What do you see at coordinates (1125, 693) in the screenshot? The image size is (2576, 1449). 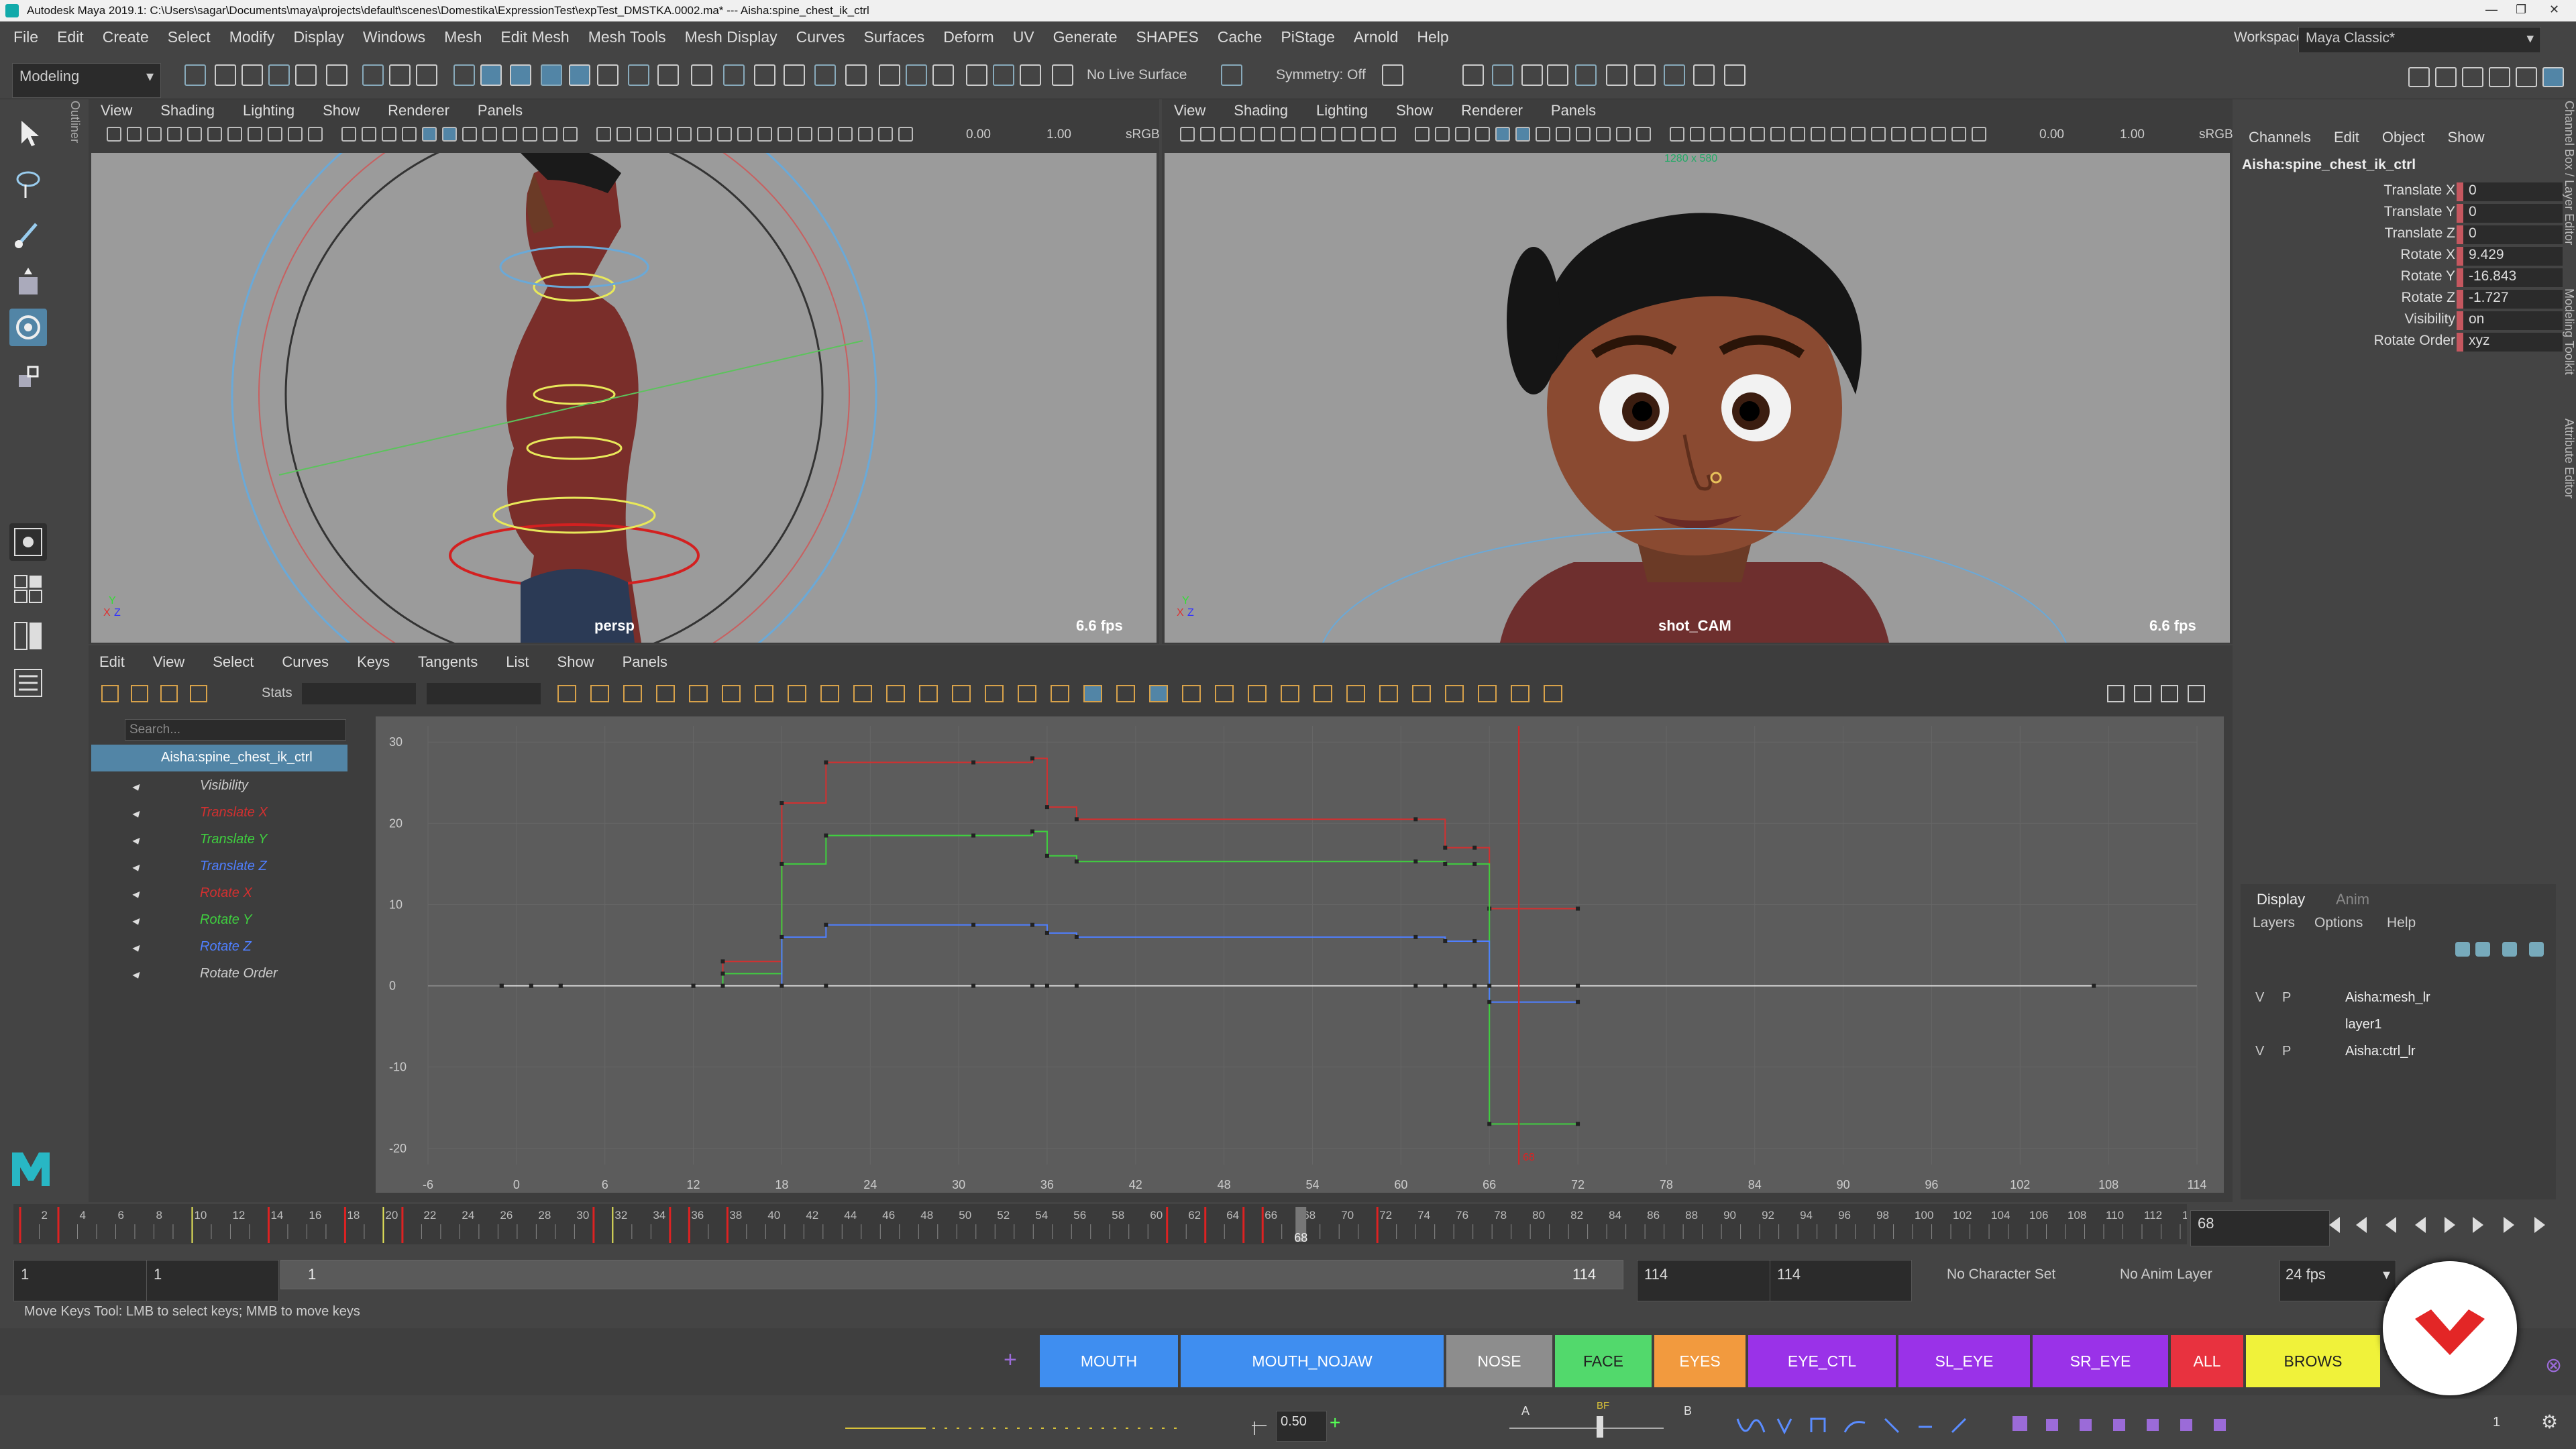 I see `graph-tool-18-icon` at bounding box center [1125, 693].